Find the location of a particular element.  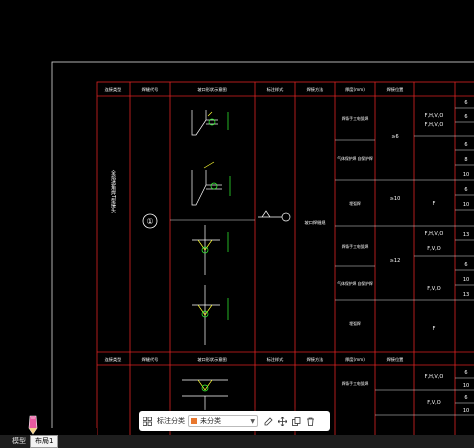

weld-method-spec: 坡口焊缝规 is located at coordinates (315, 222).